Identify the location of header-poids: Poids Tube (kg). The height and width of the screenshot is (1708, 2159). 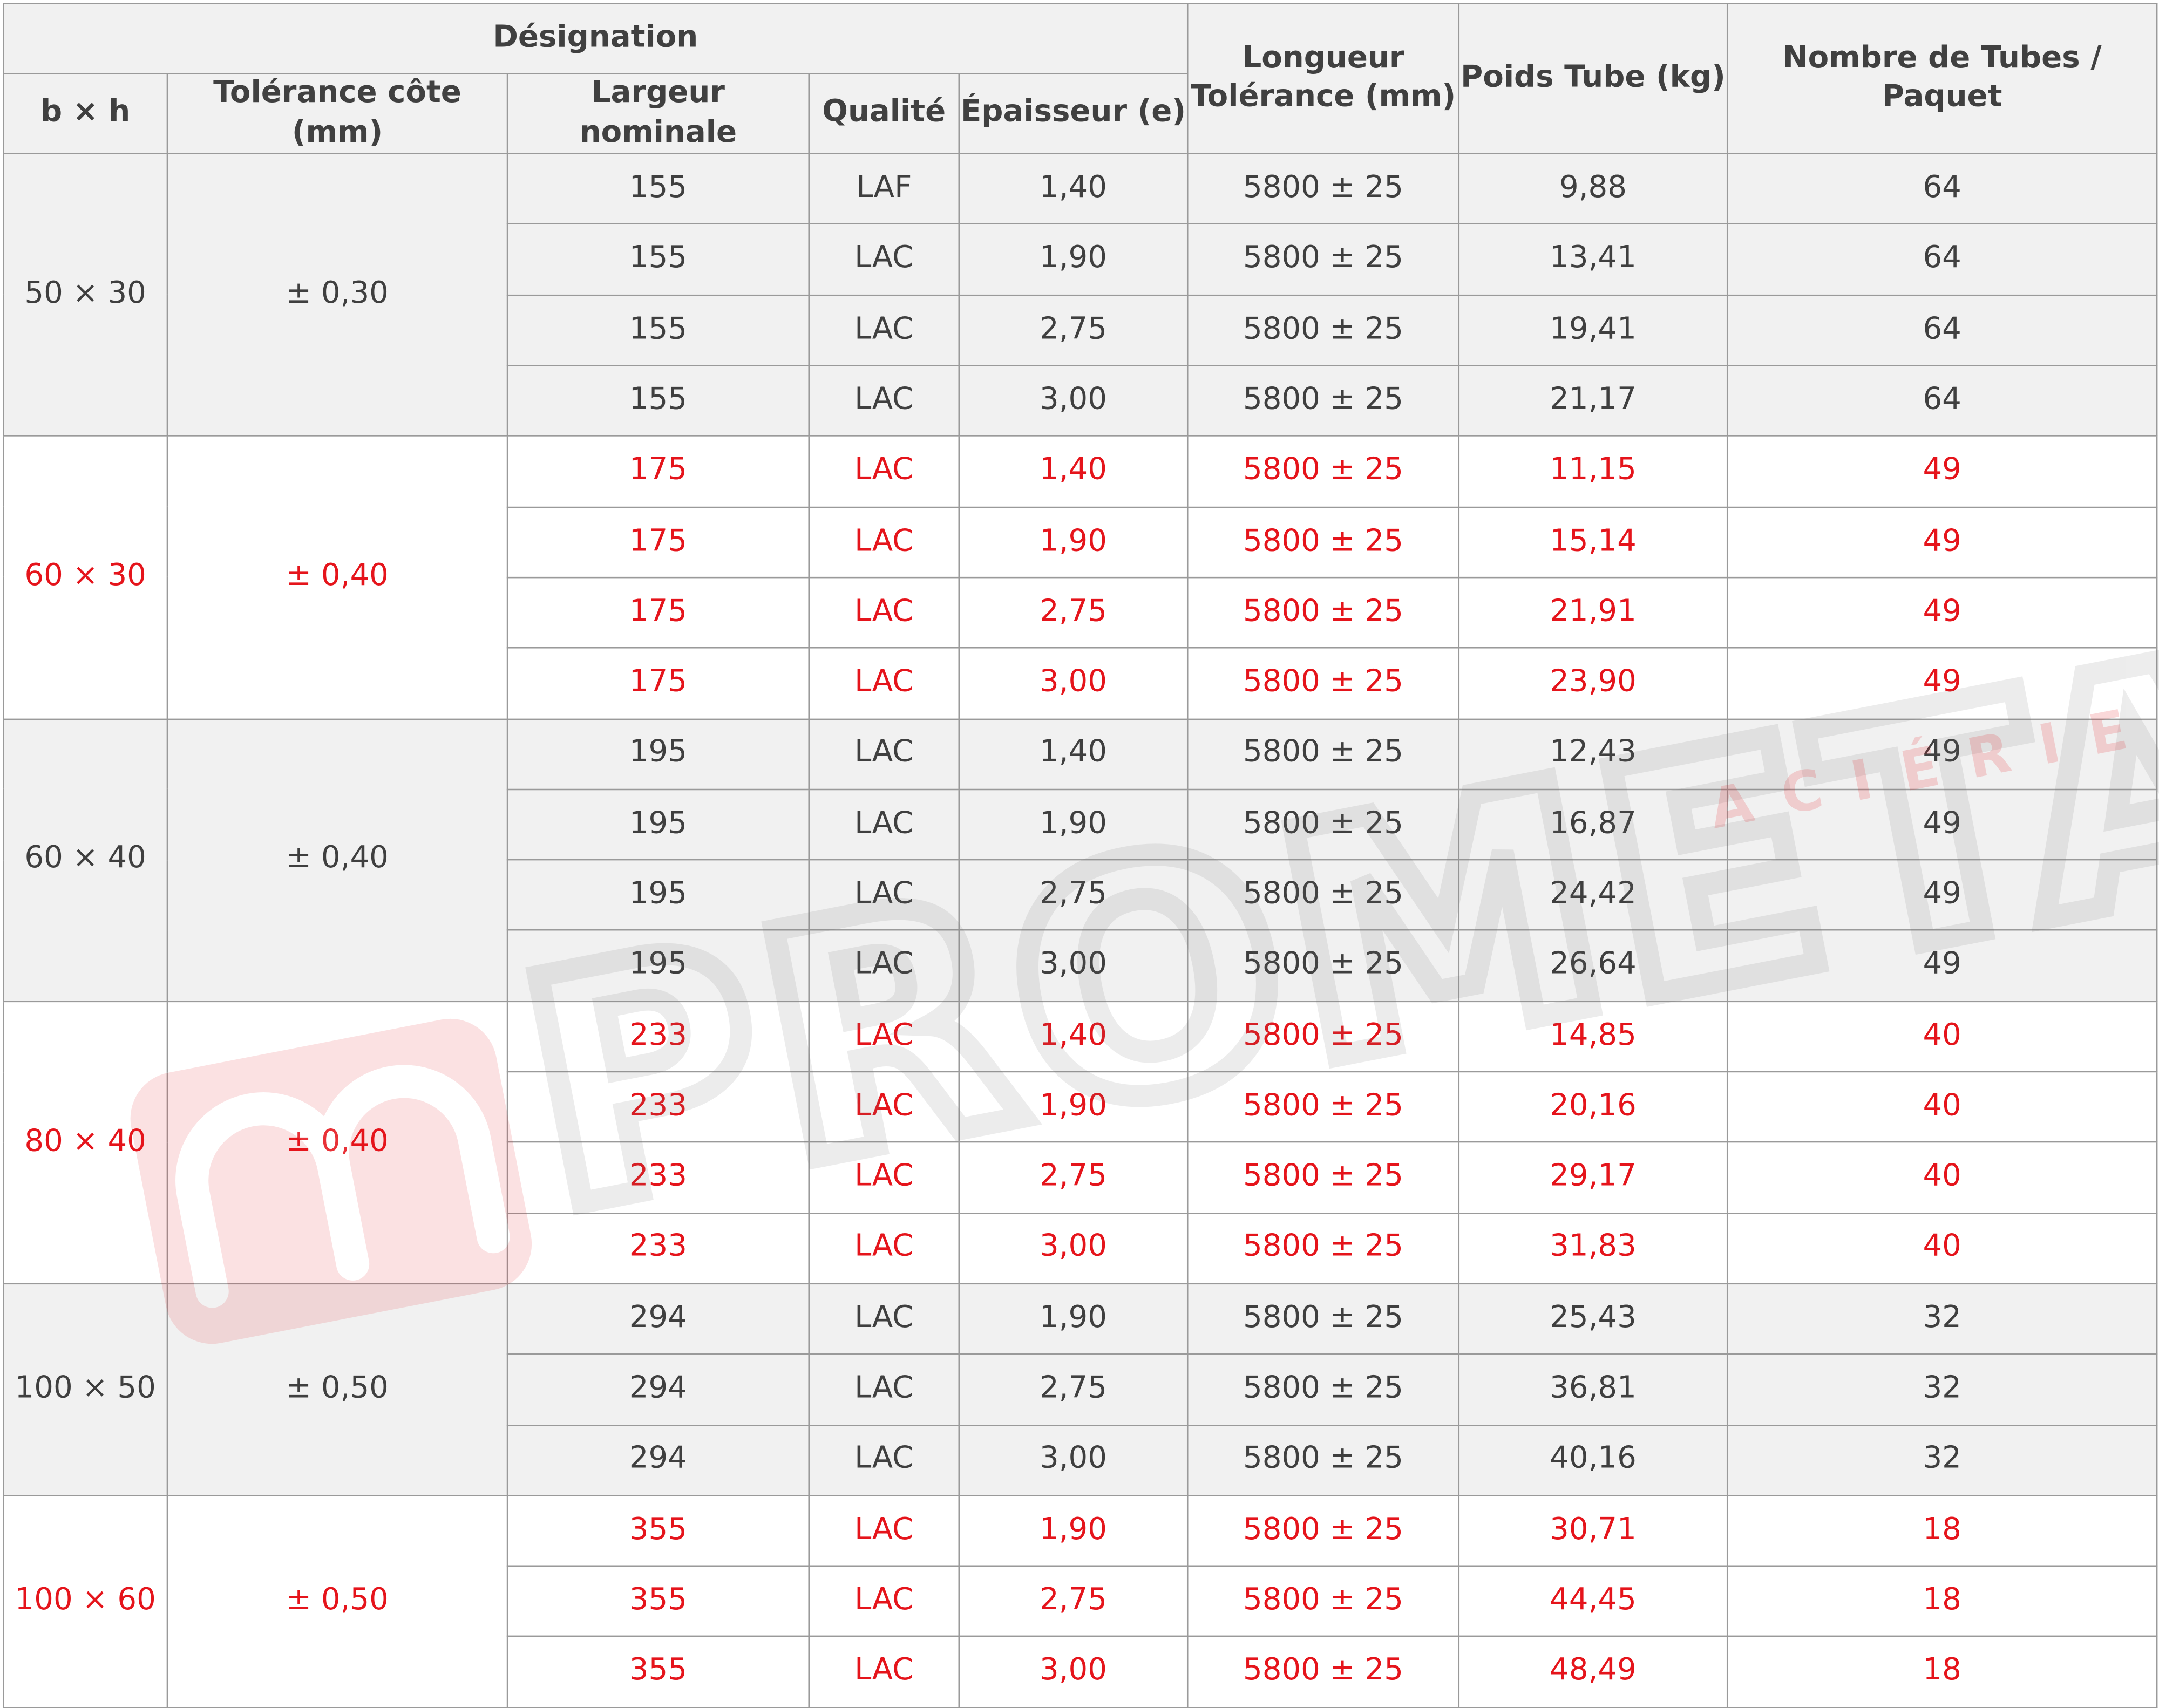
(1593, 79).